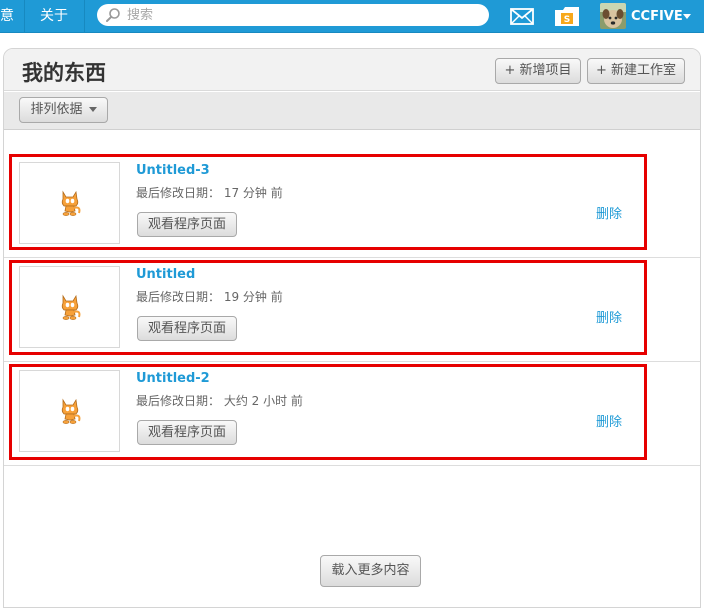  I want to click on new-studio-button: + 新建工作室, so click(636, 71).